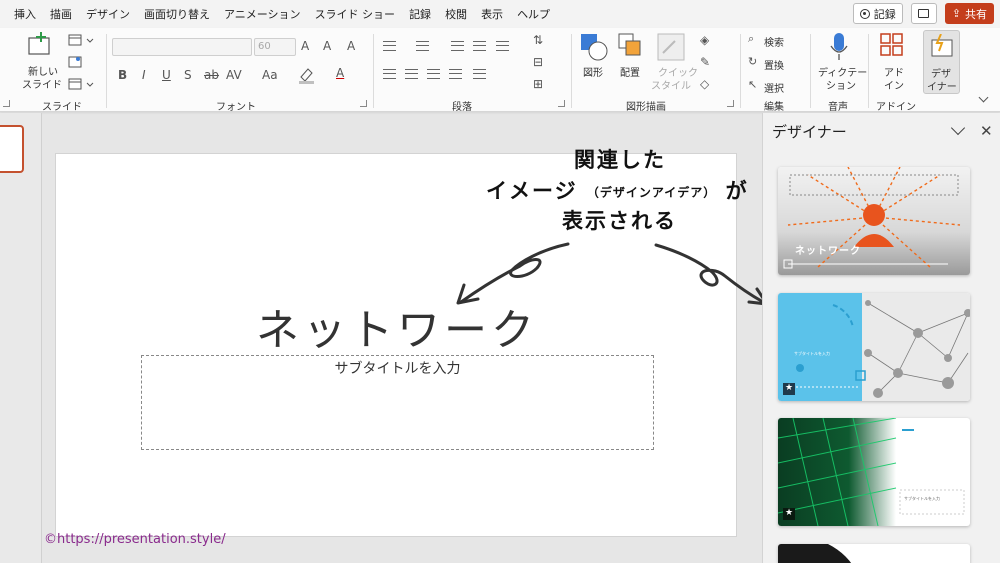 The image size is (1000, 563). Describe the element at coordinates (922, 498) in the screenshot. I see `card3-subtitle: サブタイトルを入力` at that location.